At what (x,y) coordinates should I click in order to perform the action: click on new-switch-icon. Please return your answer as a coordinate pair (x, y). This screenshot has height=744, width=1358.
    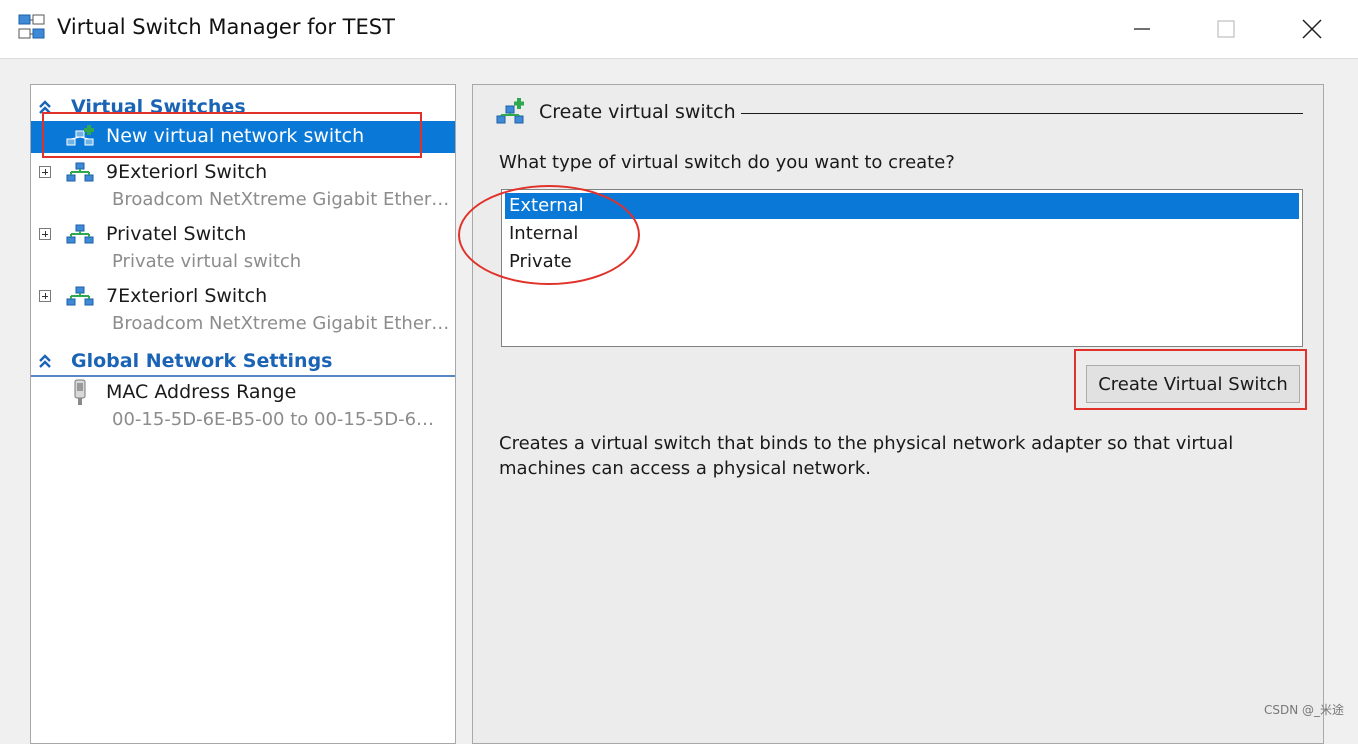
    Looking at the image, I should click on (510, 111).